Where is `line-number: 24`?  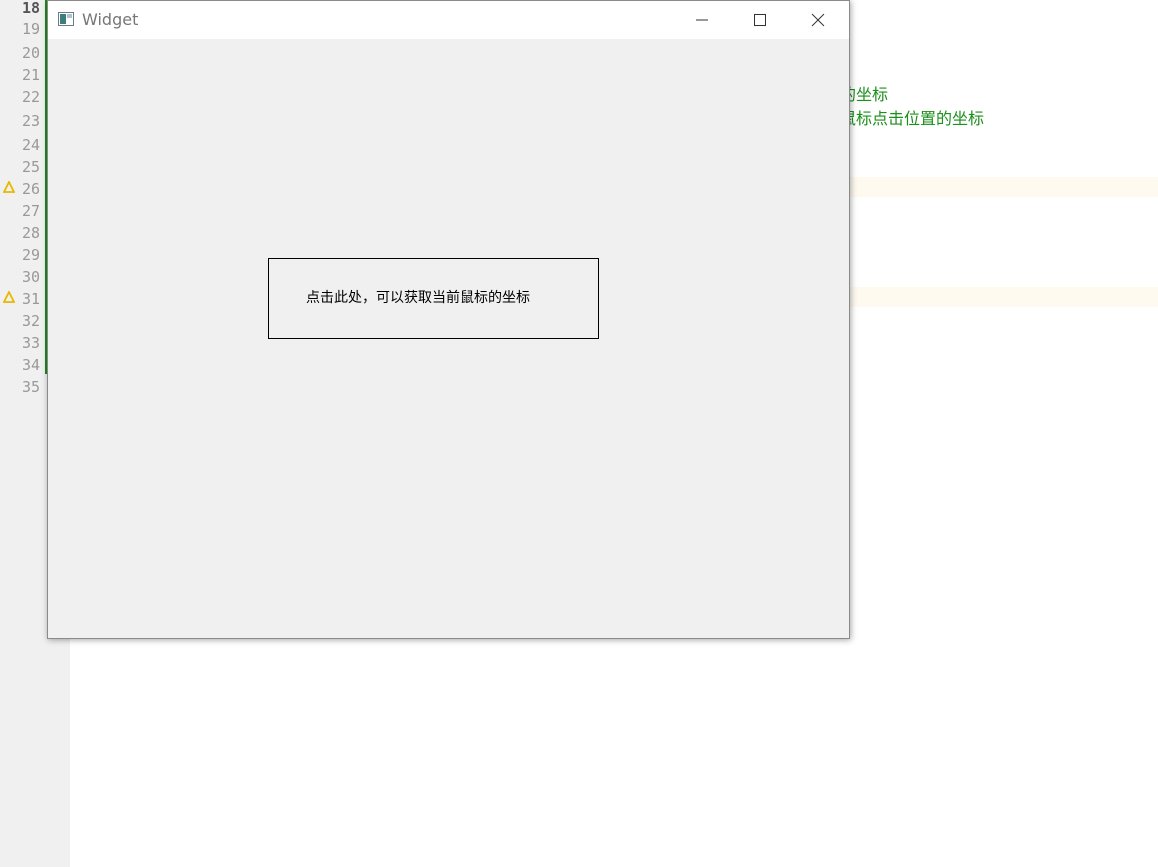 line-number: 24 is located at coordinates (31, 145).